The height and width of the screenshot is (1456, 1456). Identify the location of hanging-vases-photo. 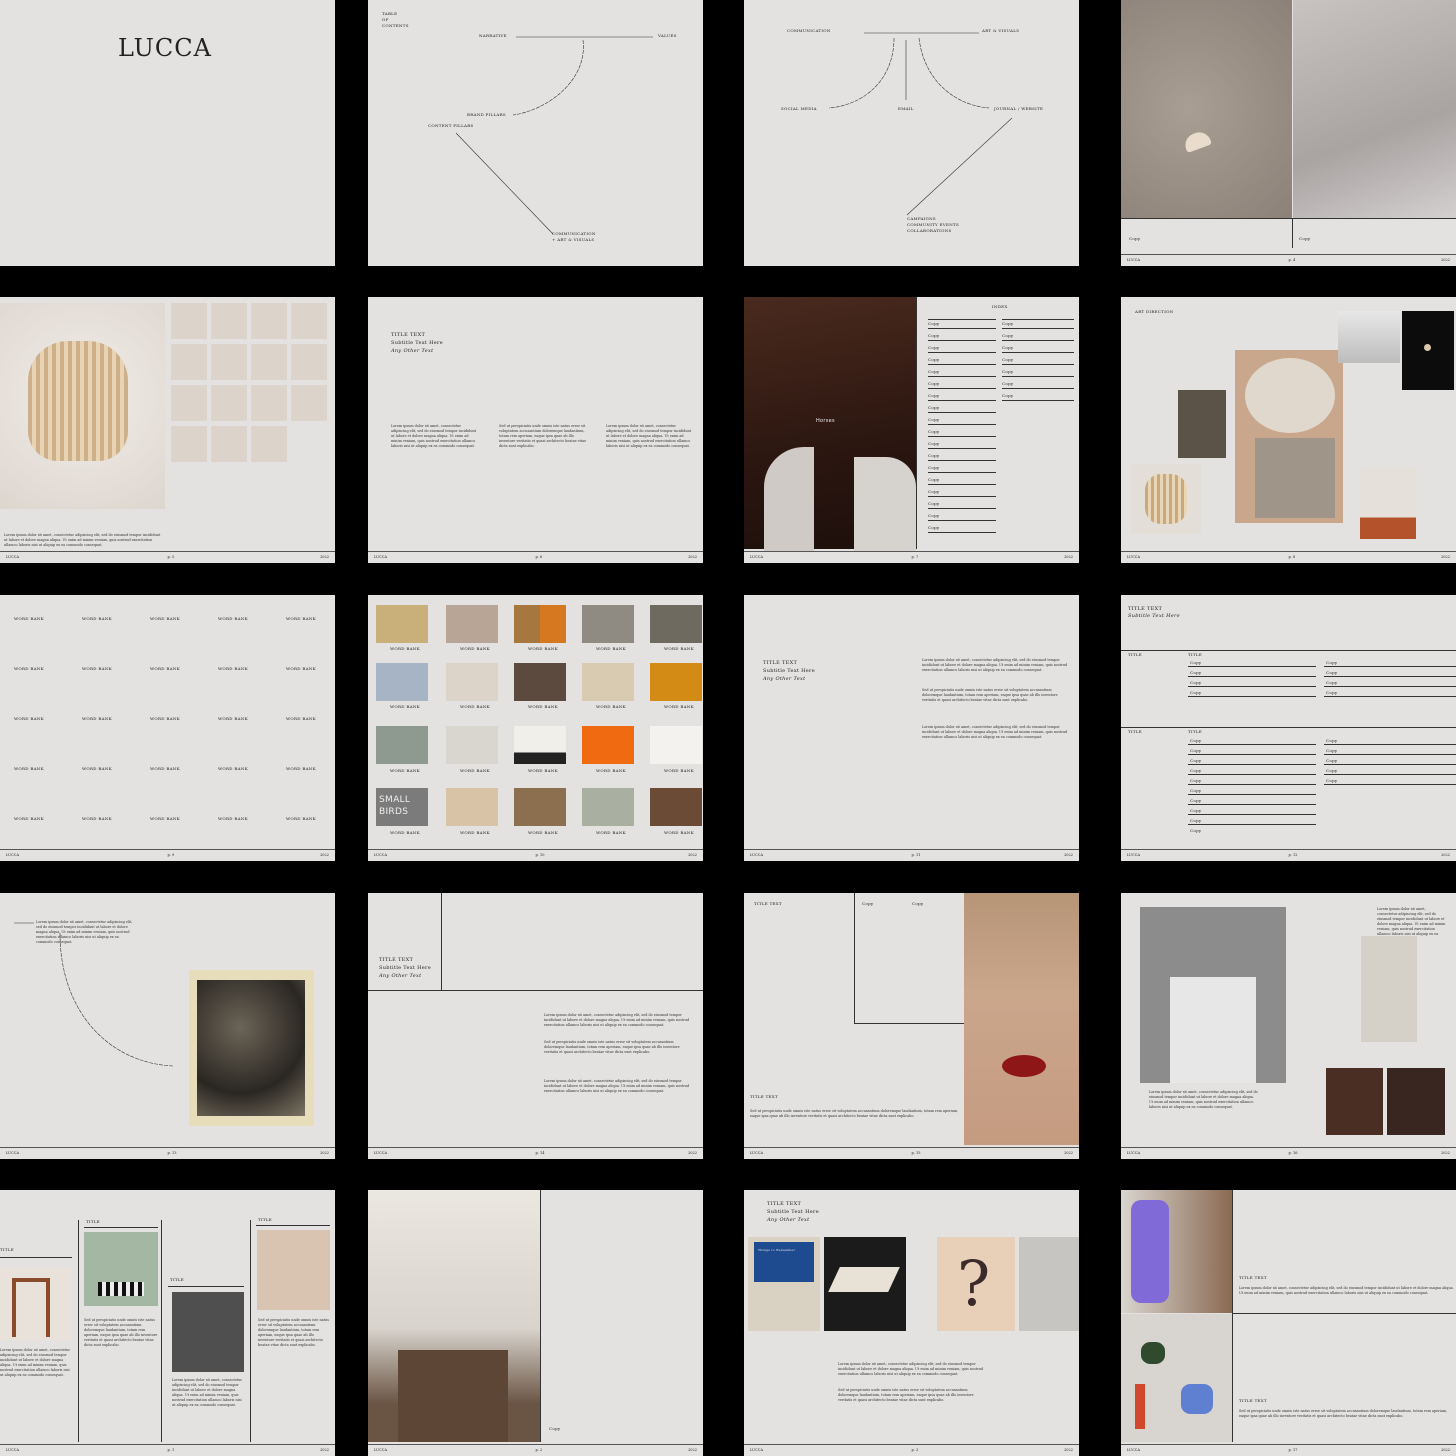
(1176, 1378).